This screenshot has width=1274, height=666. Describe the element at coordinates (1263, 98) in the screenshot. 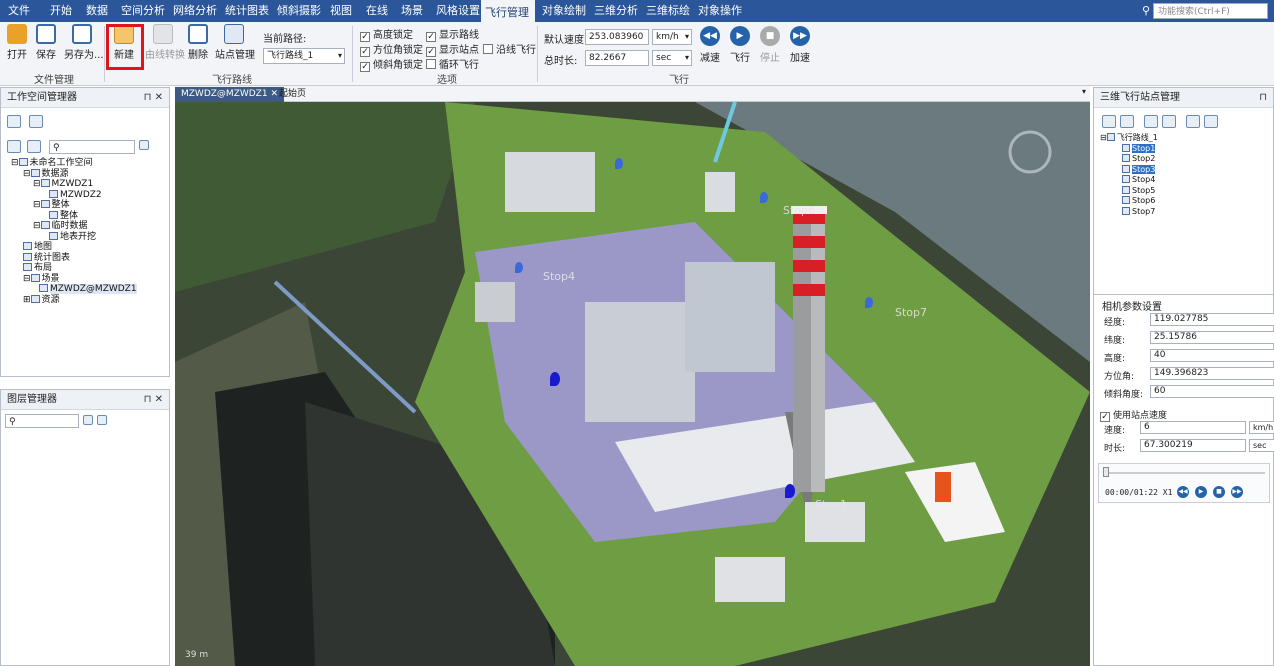

I see `pin-icon: ⊓` at that location.